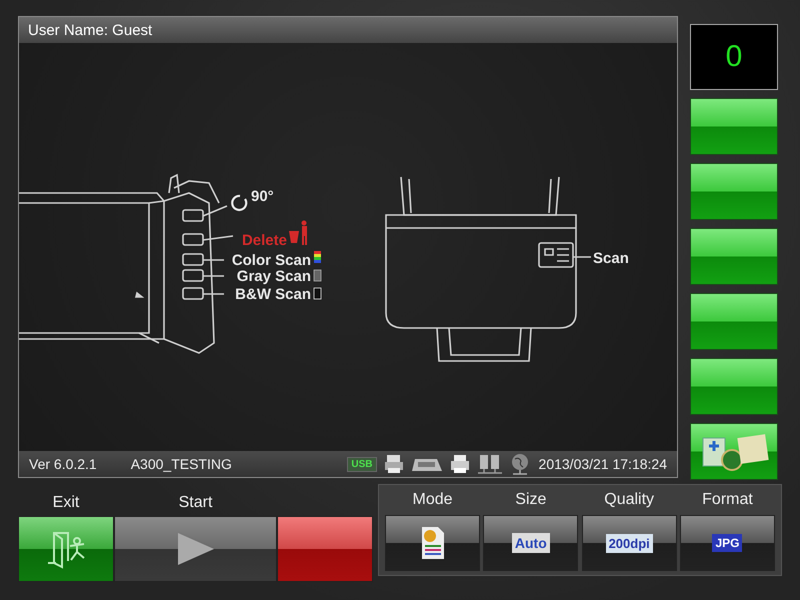 The height and width of the screenshot is (600, 800). I want to click on resolution-badge: 200dpi, so click(629, 543).